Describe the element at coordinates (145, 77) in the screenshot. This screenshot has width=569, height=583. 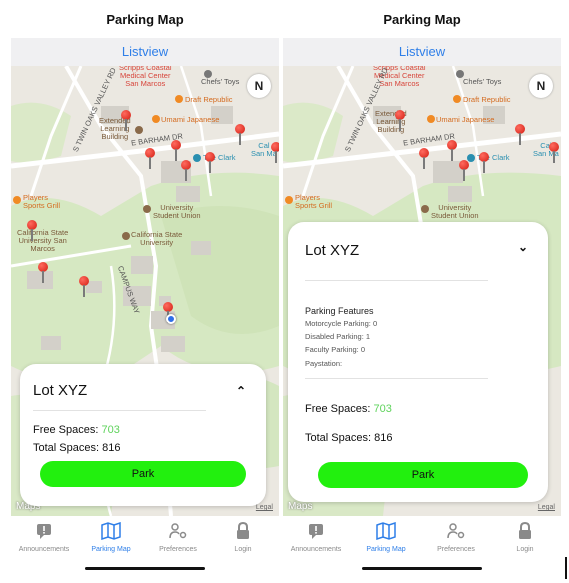
I see `map-label-scripps: Scripps Coastal Medical Center San Marcos` at that location.